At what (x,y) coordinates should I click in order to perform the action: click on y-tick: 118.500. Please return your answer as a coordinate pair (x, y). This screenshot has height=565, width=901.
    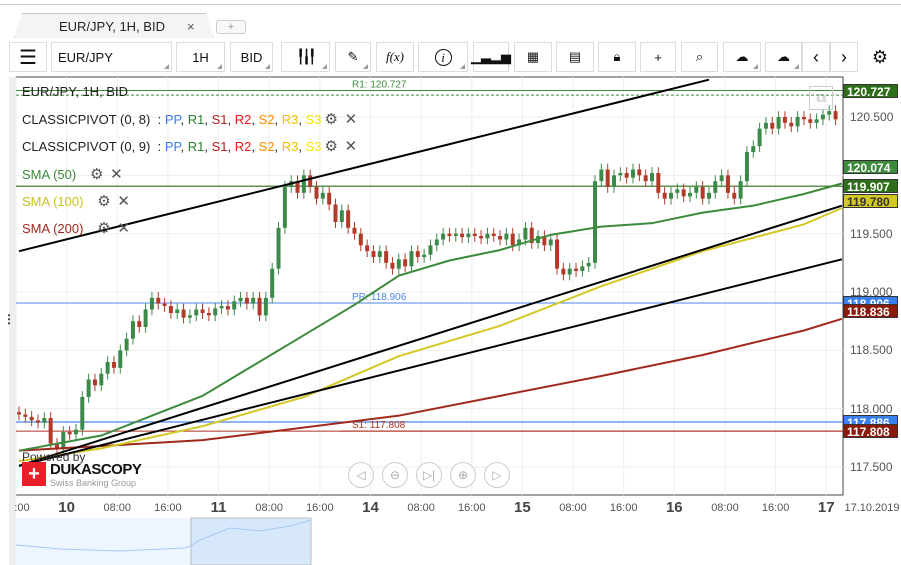
    Looking at the image, I should click on (871, 350).